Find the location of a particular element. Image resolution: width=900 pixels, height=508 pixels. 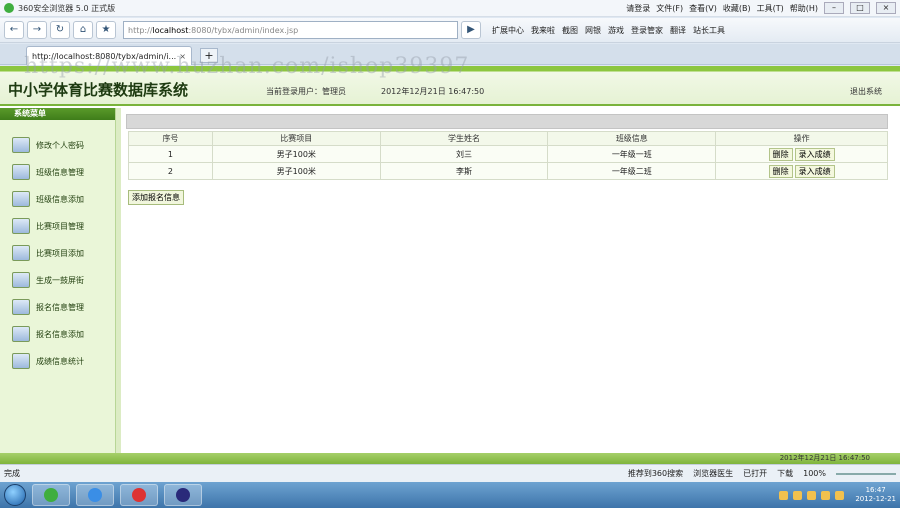

forward-icon: → is located at coordinates (37, 30).